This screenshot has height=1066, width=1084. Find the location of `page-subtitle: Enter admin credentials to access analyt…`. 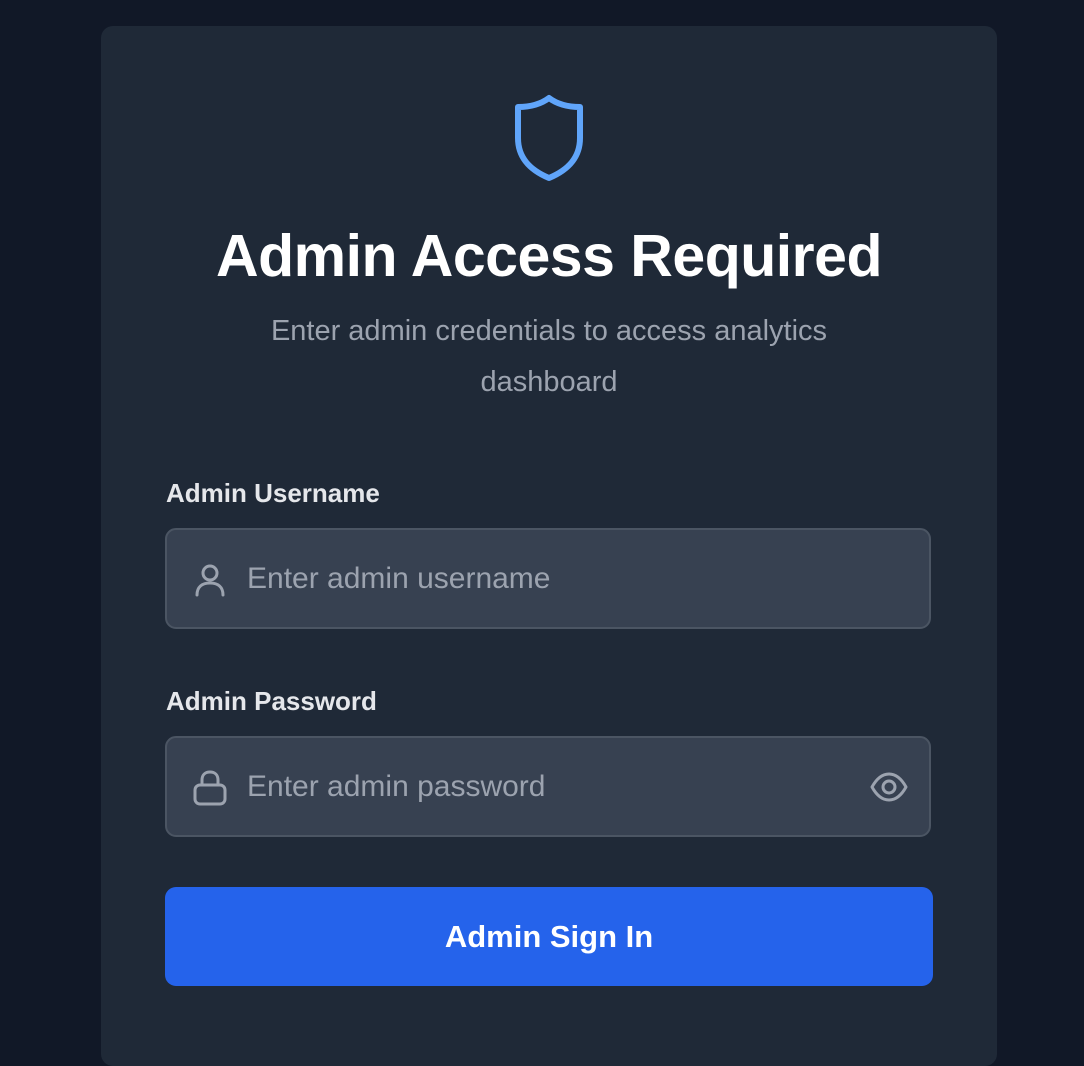

page-subtitle: Enter admin credentials to access analyt… is located at coordinates (549, 356).